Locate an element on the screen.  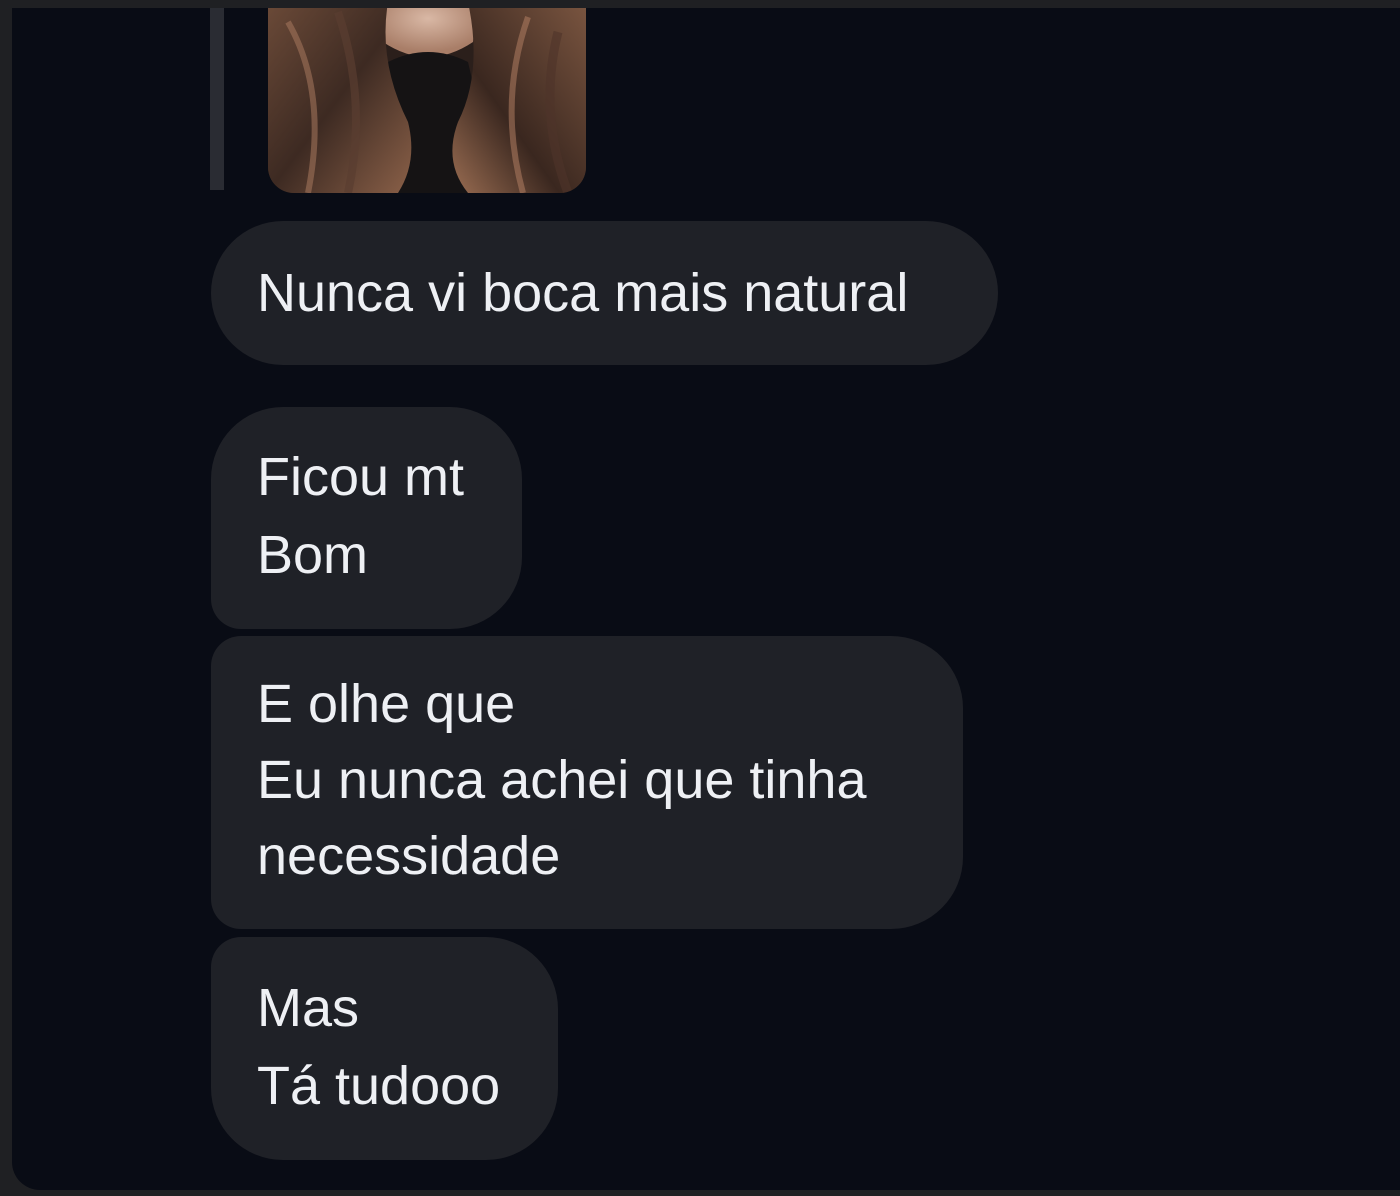
photo-image is located at coordinates (427, 100).